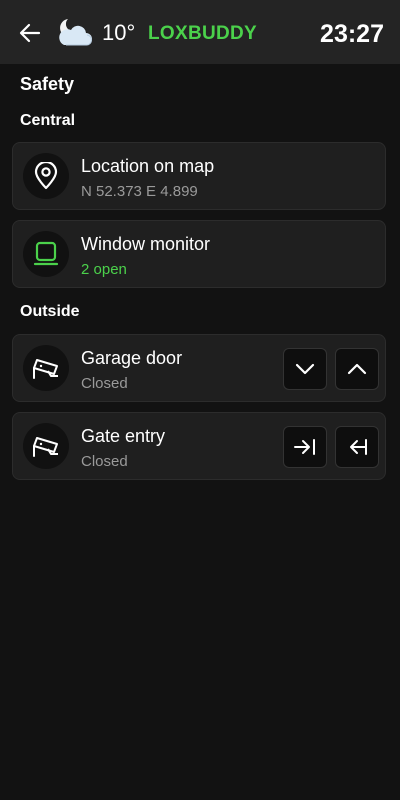 This screenshot has width=400, height=800. Describe the element at coordinates (76, 32) in the screenshot. I see `moon-cloud-icon` at that location.